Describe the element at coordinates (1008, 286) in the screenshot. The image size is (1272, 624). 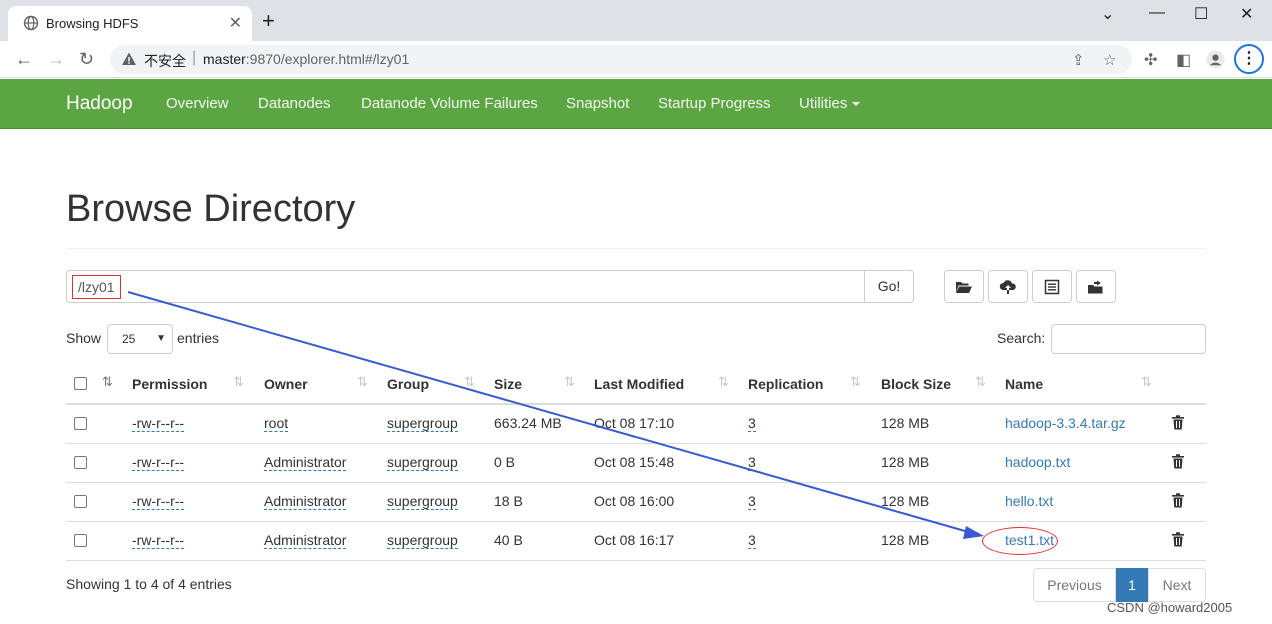
I see `upload-button` at that location.